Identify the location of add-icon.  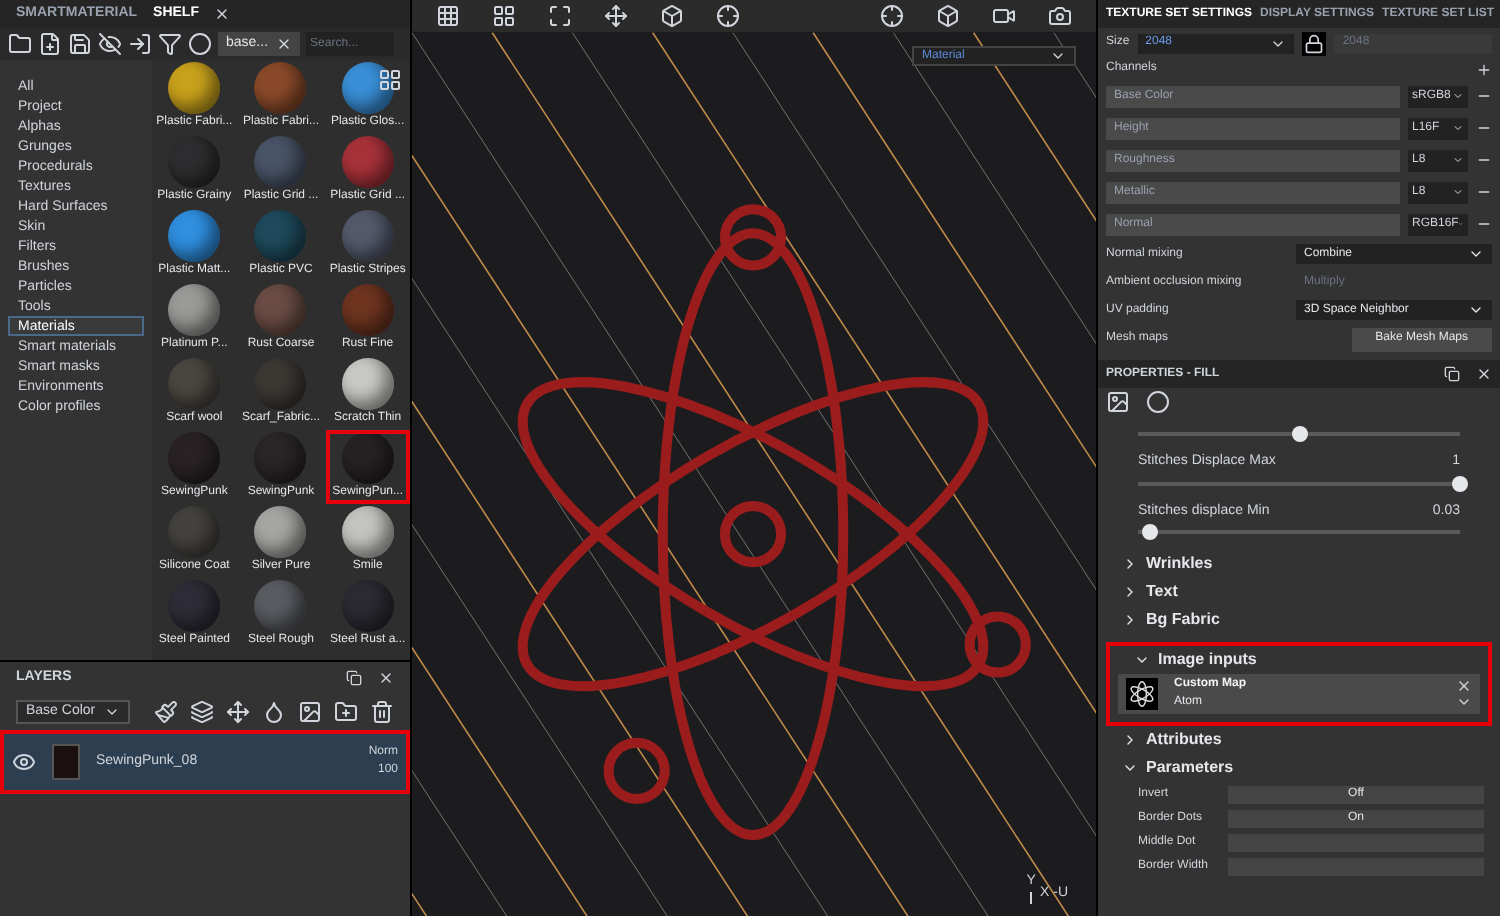
(1484, 69).